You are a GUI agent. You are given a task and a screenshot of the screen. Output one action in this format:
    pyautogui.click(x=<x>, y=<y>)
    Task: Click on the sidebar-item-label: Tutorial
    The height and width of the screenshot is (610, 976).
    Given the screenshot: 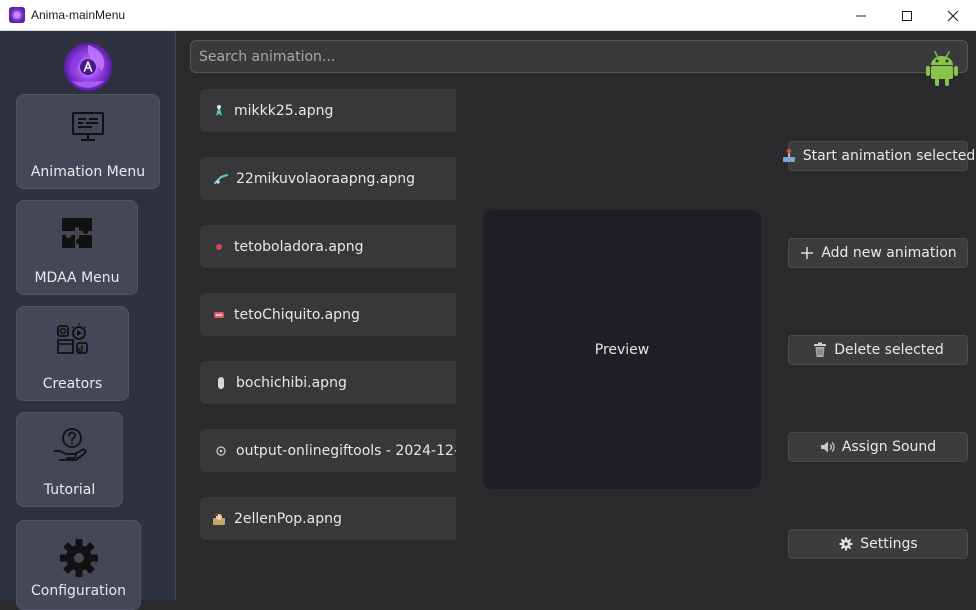 What is the action you would take?
    pyautogui.click(x=69, y=490)
    